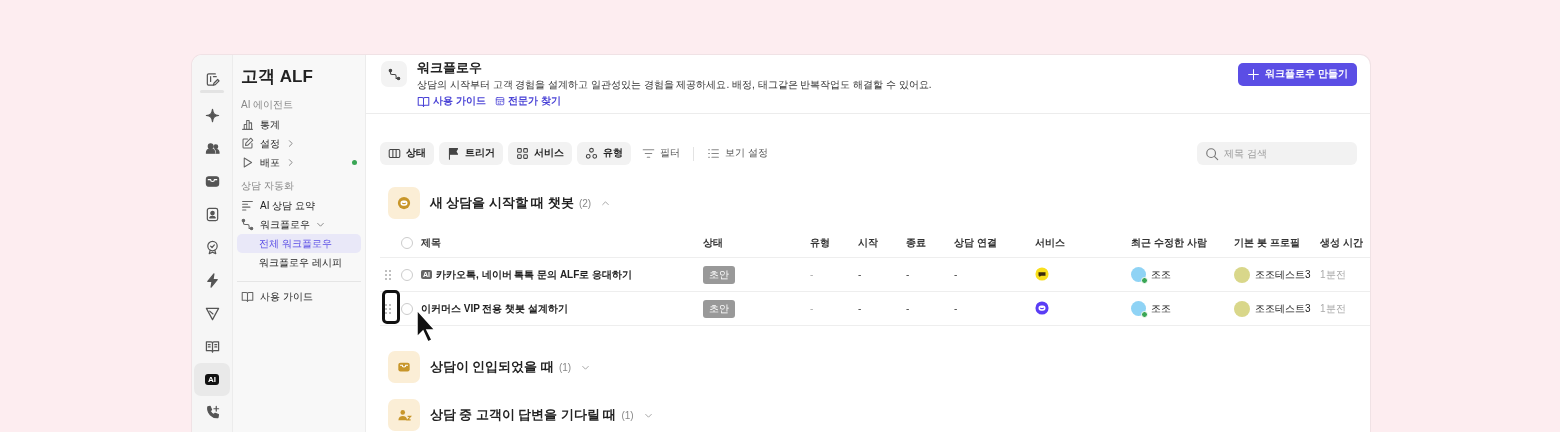 This screenshot has width=1560, height=432. I want to click on item-label: AI 상담 요약, so click(287, 205).